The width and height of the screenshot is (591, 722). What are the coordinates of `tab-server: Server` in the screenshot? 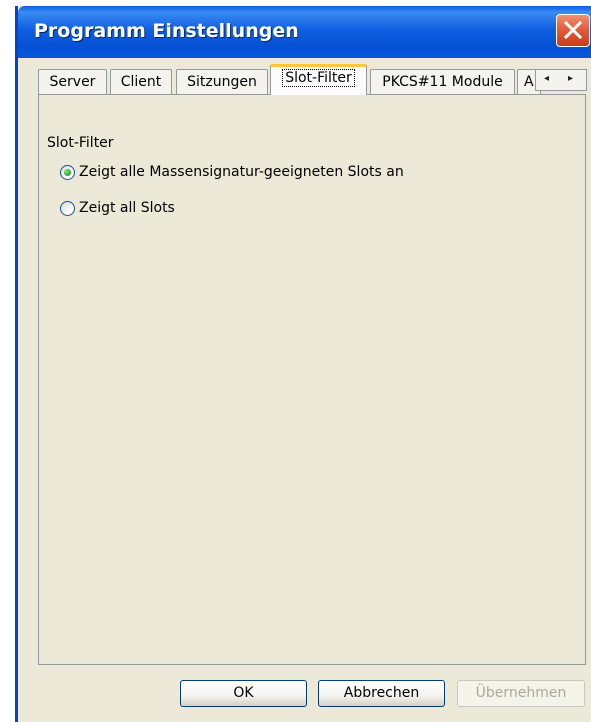 It's located at (72, 81).